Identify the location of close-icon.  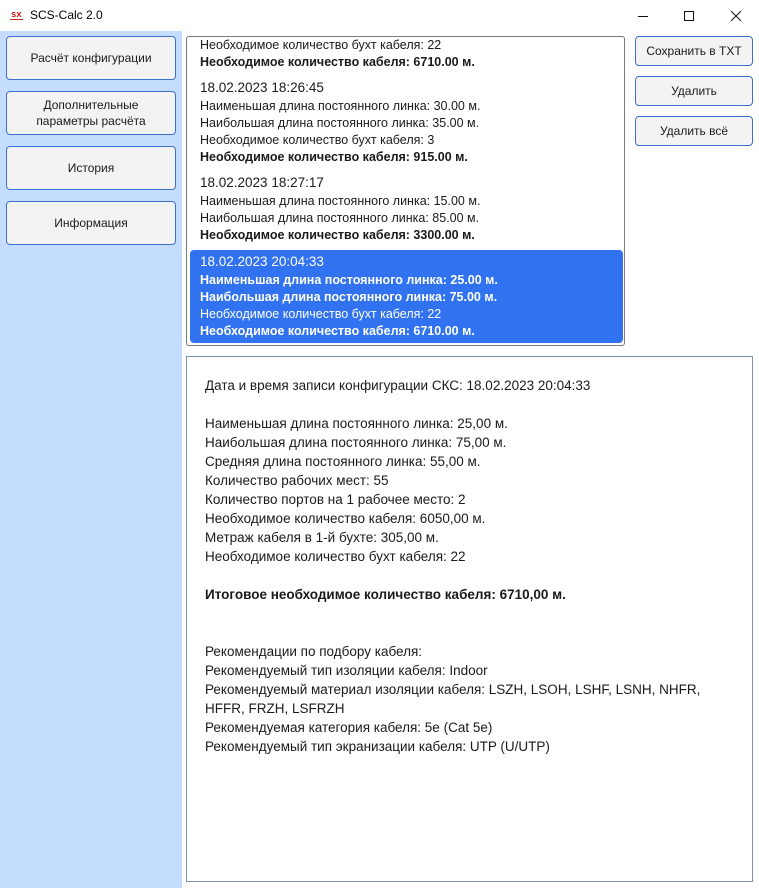
(736, 15).